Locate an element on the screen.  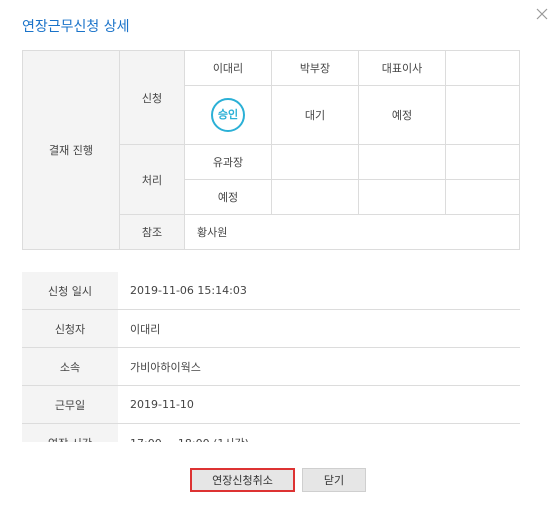
approver-name: 대표이사 is located at coordinates (402, 68).